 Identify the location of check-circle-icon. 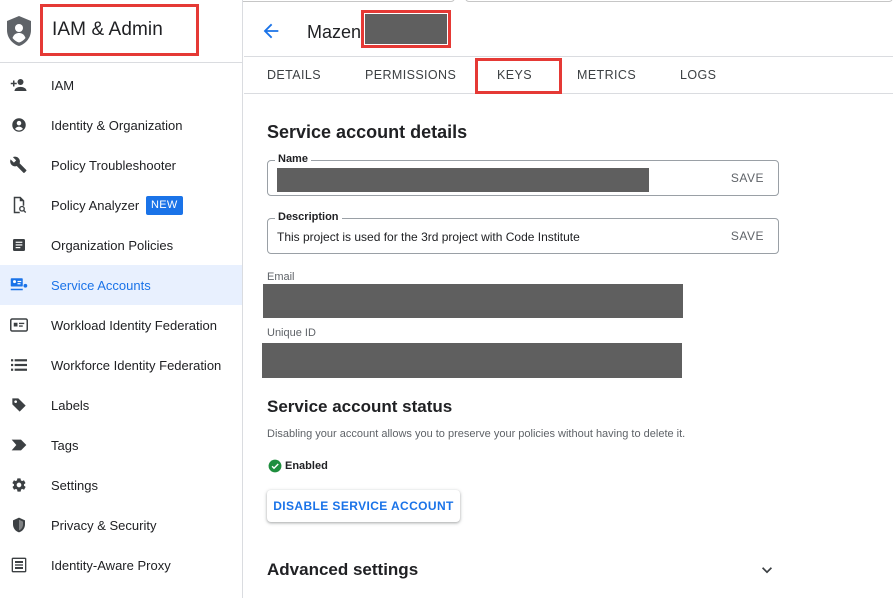
(275, 466).